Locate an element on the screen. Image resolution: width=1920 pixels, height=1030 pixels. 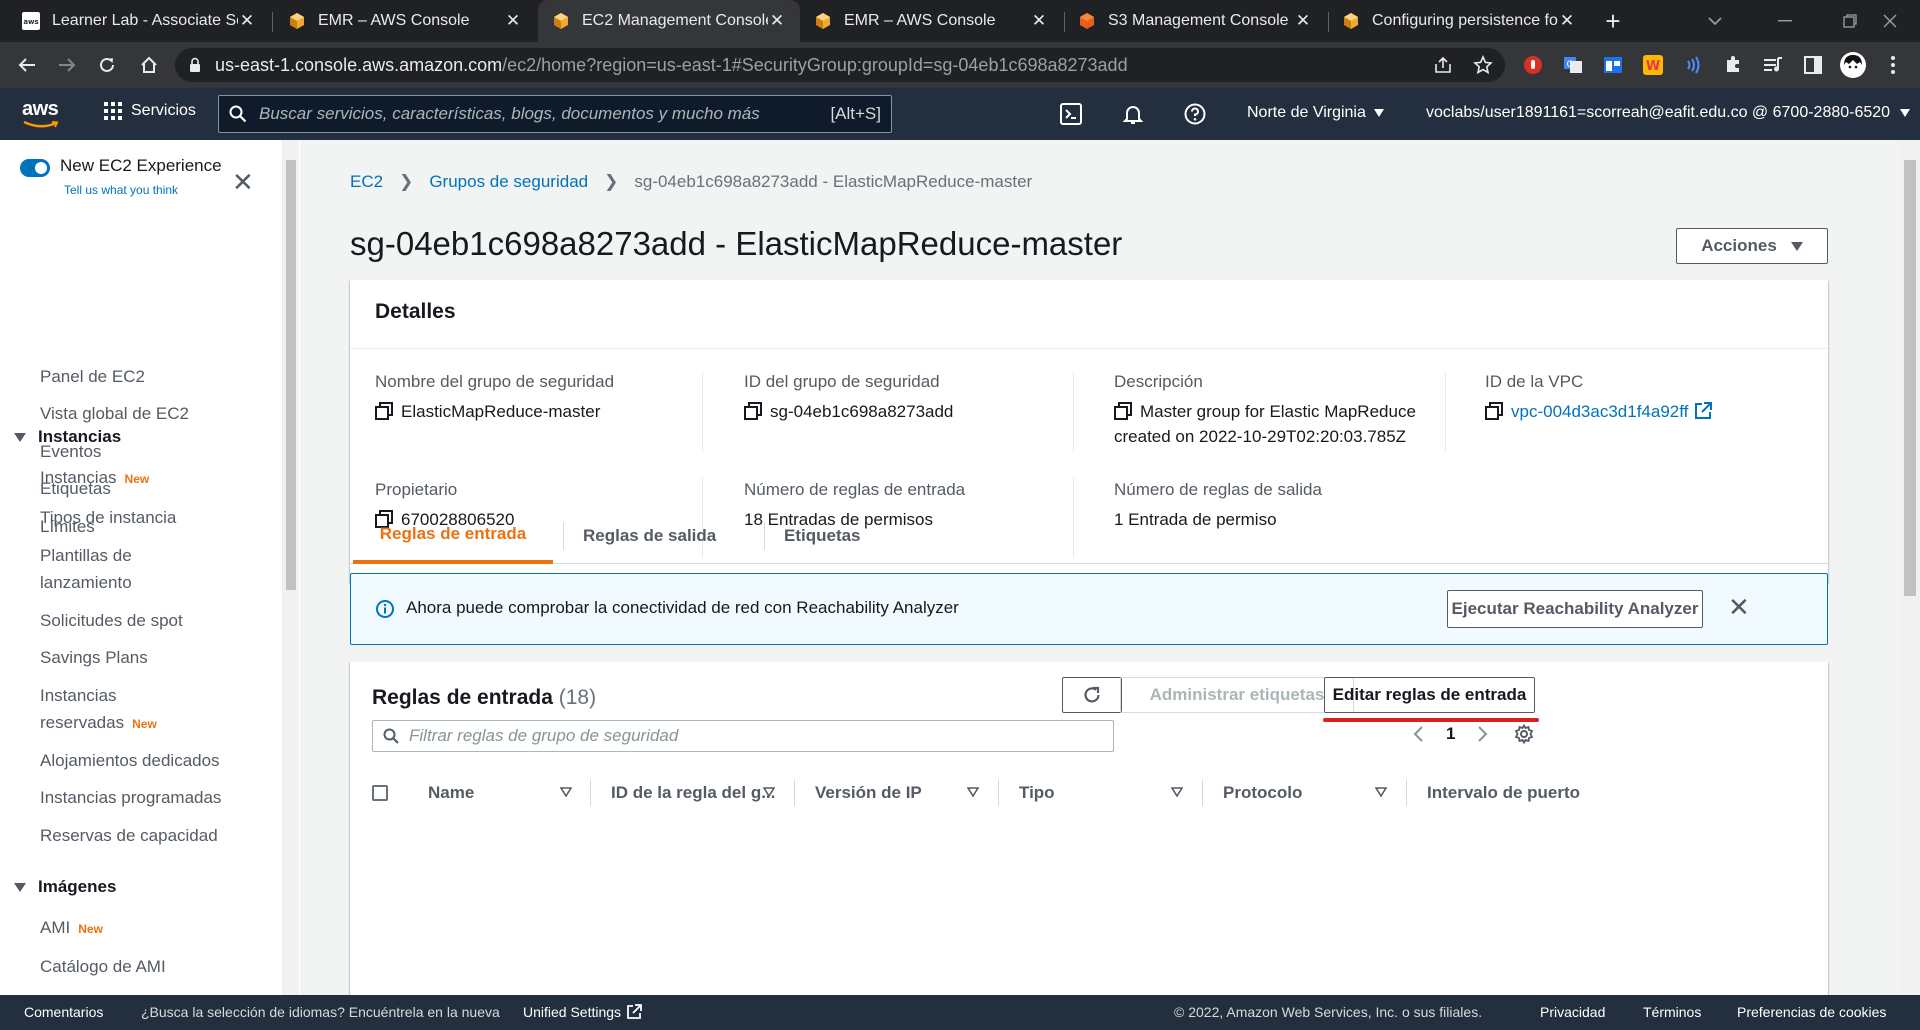
browser-tab: aws Learner Lab - Associate Ser ✕ is located at coordinates (139, 21).